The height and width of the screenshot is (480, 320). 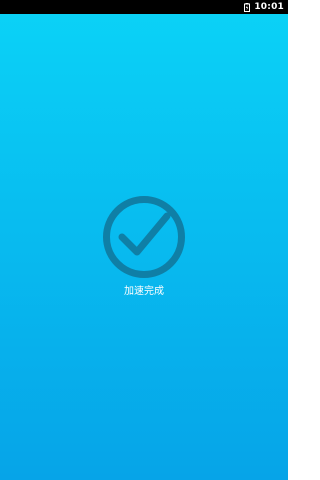 What do you see at coordinates (144, 291) in the screenshot?
I see `acceleration-complete-text: 加速完成` at bounding box center [144, 291].